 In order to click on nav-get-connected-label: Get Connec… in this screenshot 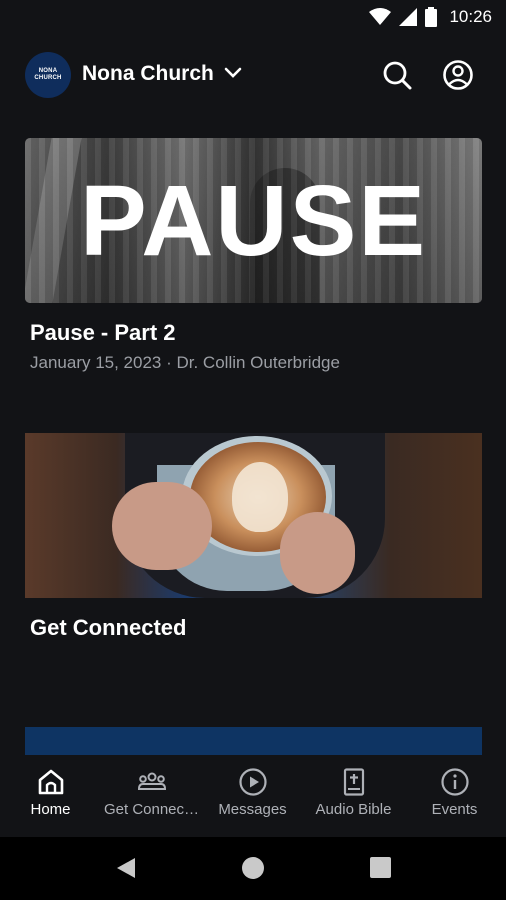, I will do `click(151, 809)`.